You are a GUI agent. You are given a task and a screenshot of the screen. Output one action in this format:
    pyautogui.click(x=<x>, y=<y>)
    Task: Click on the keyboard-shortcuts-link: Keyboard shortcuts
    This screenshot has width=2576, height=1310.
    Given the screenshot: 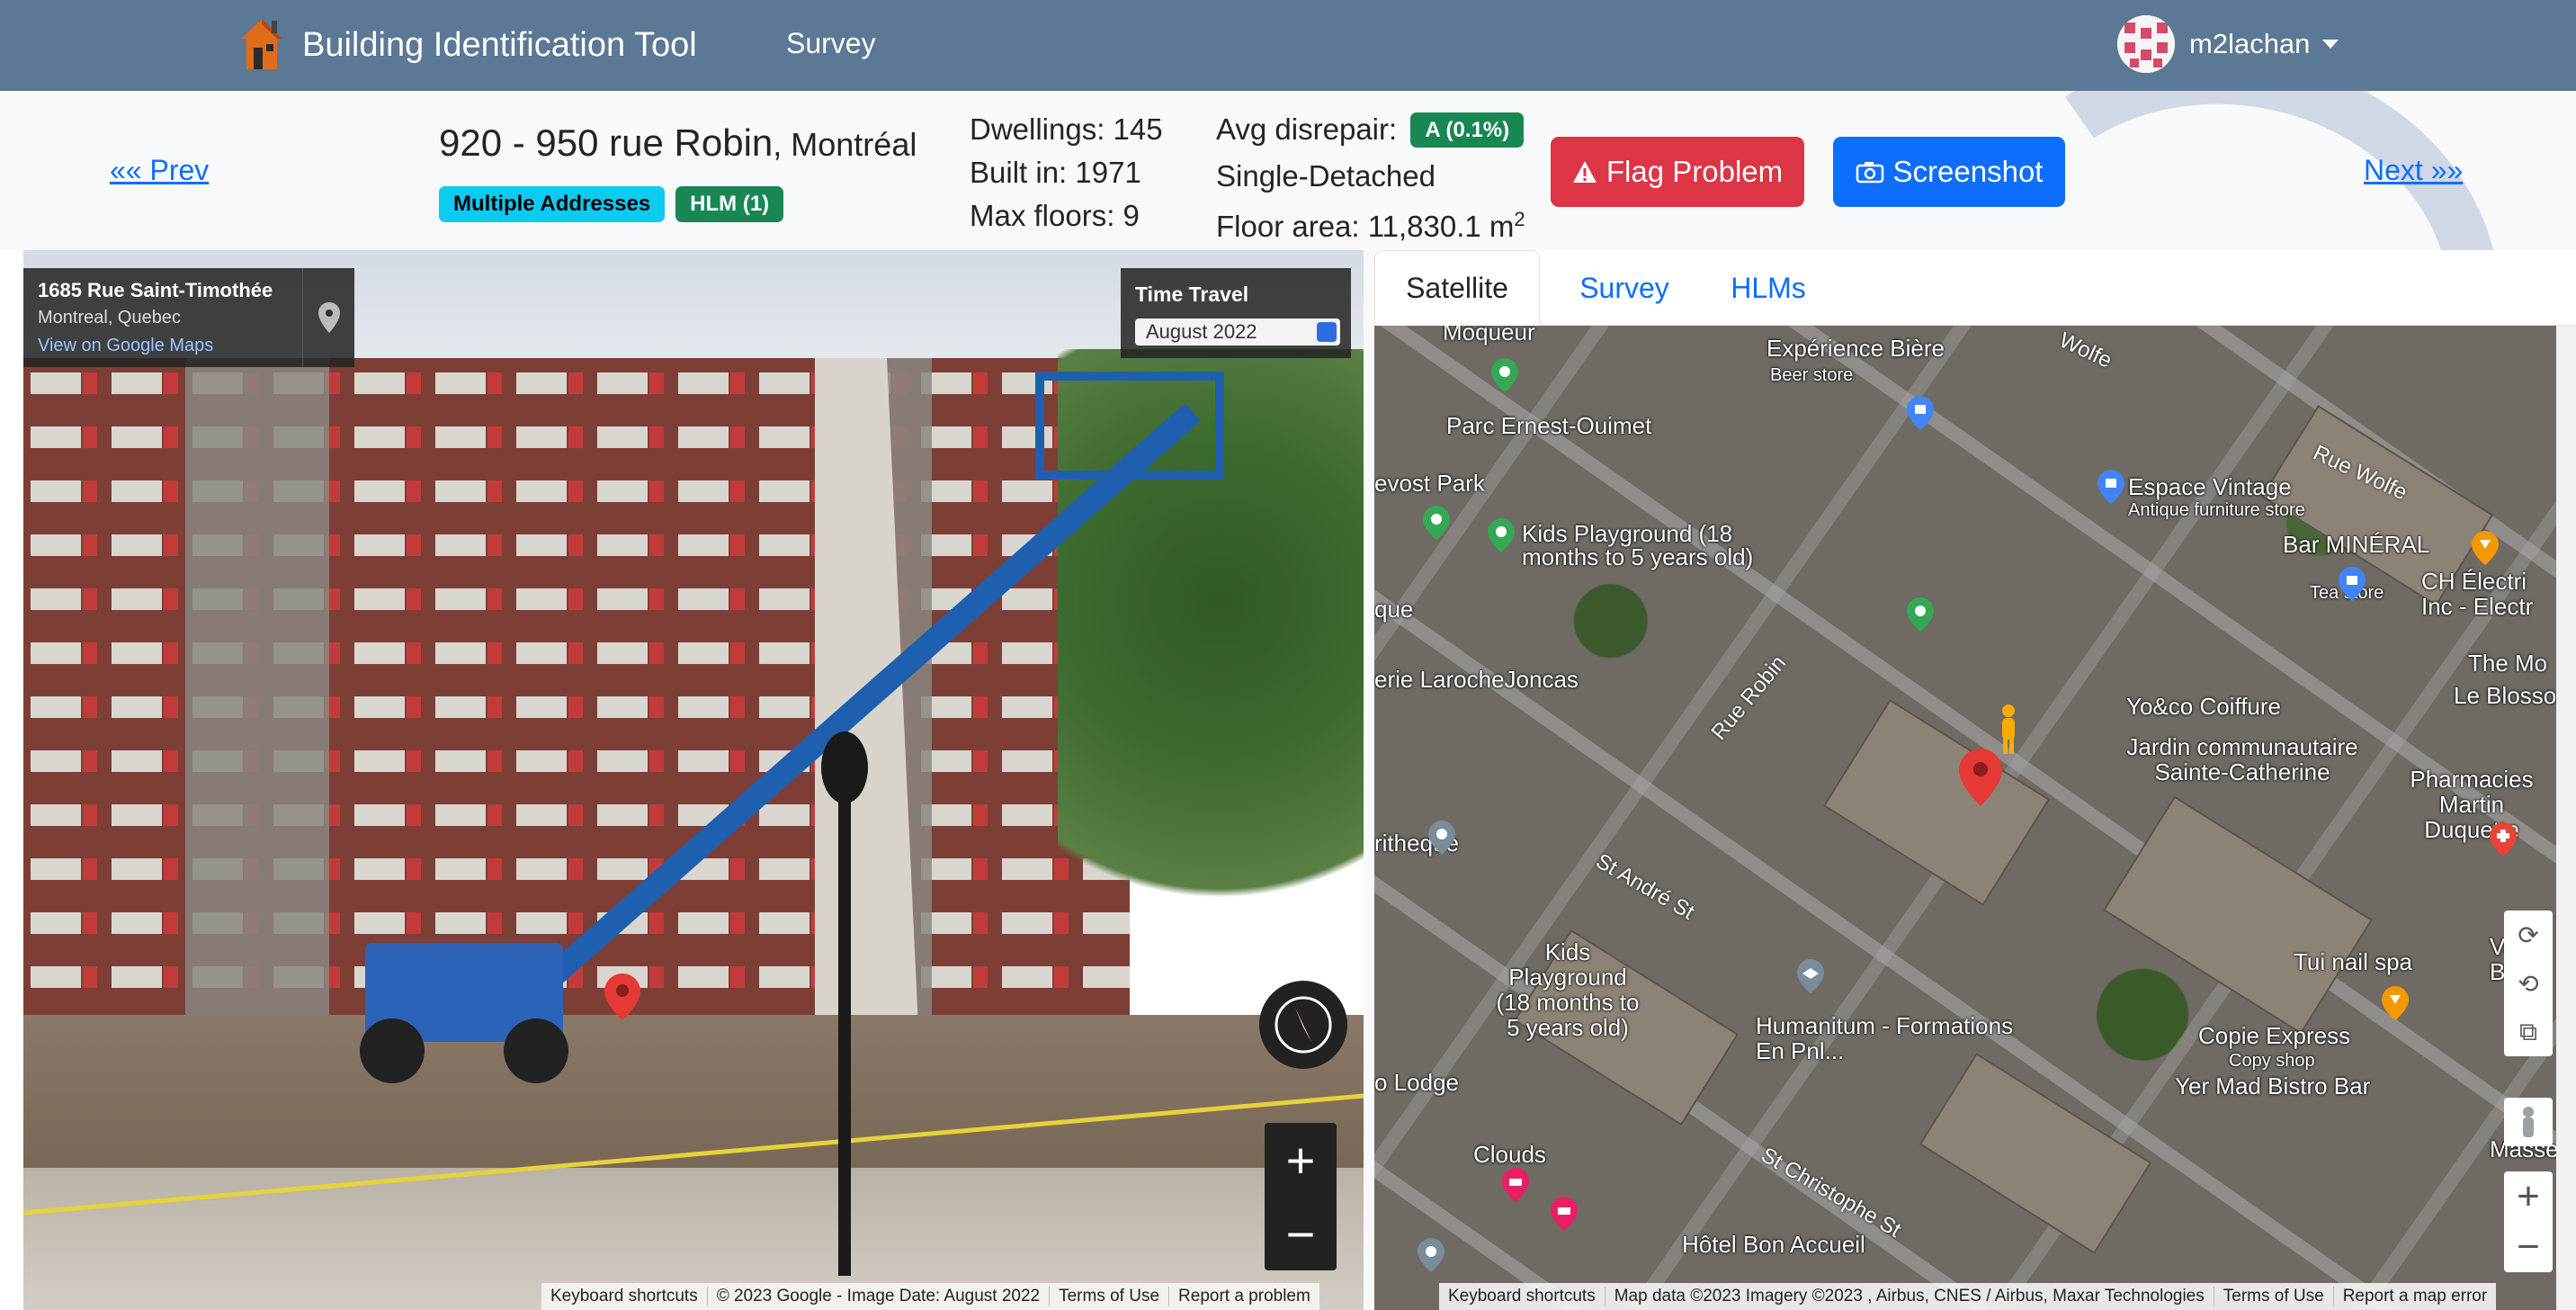 What is the action you would take?
    pyautogui.click(x=624, y=1296)
    